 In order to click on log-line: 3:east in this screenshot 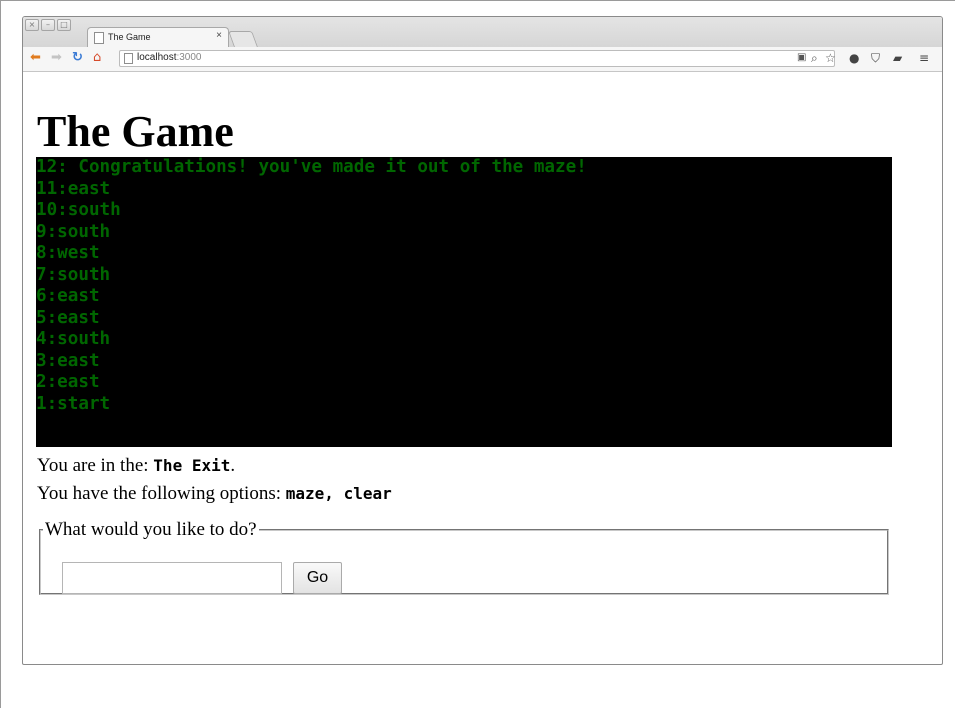, I will do `click(68, 360)`.